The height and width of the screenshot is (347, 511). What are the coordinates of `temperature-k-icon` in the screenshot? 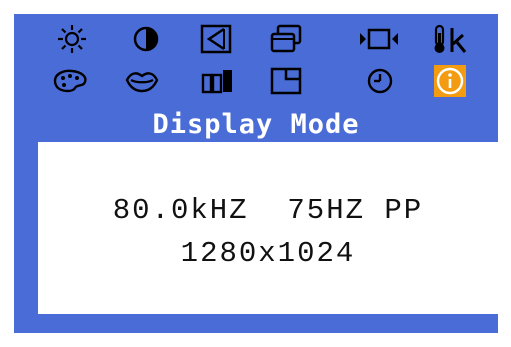 It's located at (452, 39).